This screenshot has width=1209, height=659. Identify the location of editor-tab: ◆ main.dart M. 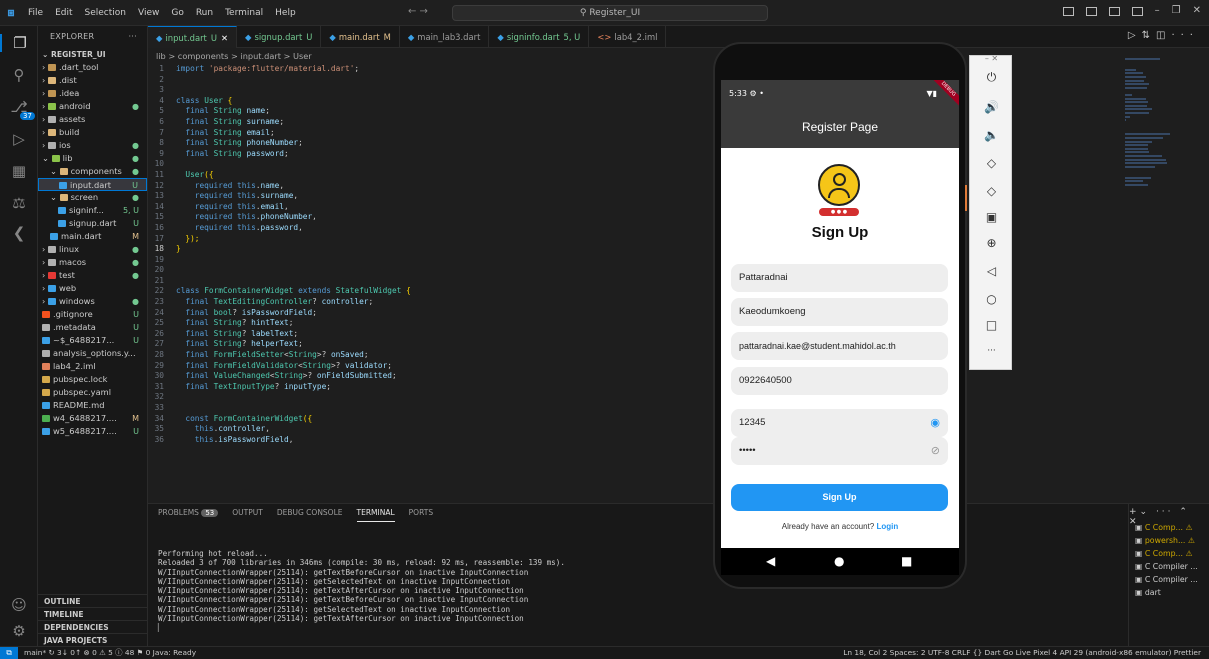
(360, 37).